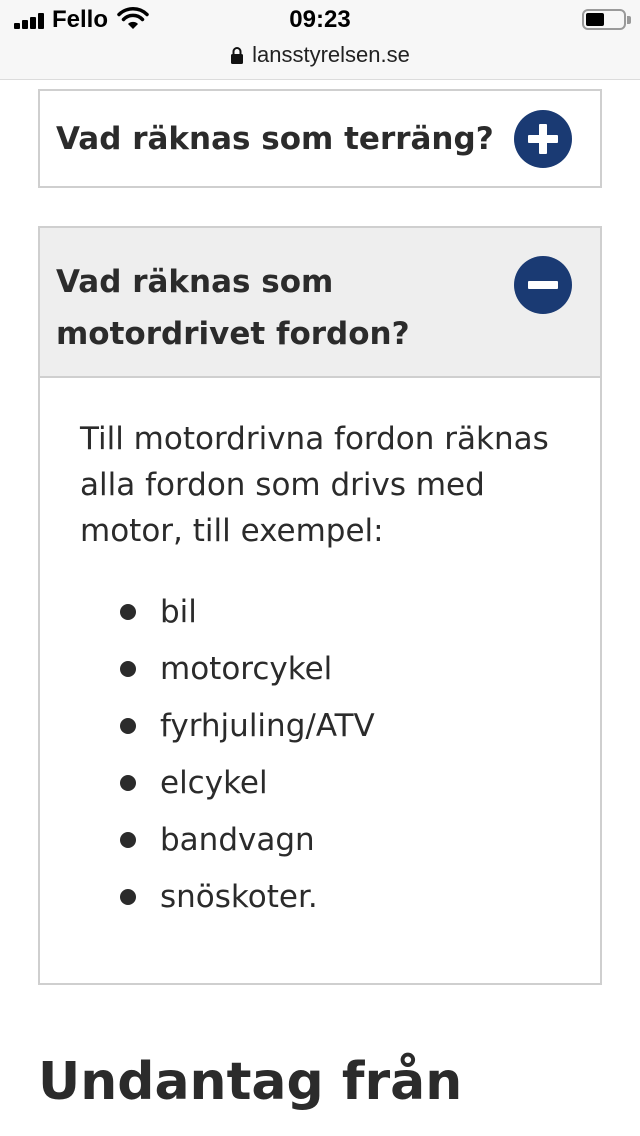 The height and width of the screenshot is (1136, 640). I want to click on list-item-label: snöskoter., so click(239, 897).